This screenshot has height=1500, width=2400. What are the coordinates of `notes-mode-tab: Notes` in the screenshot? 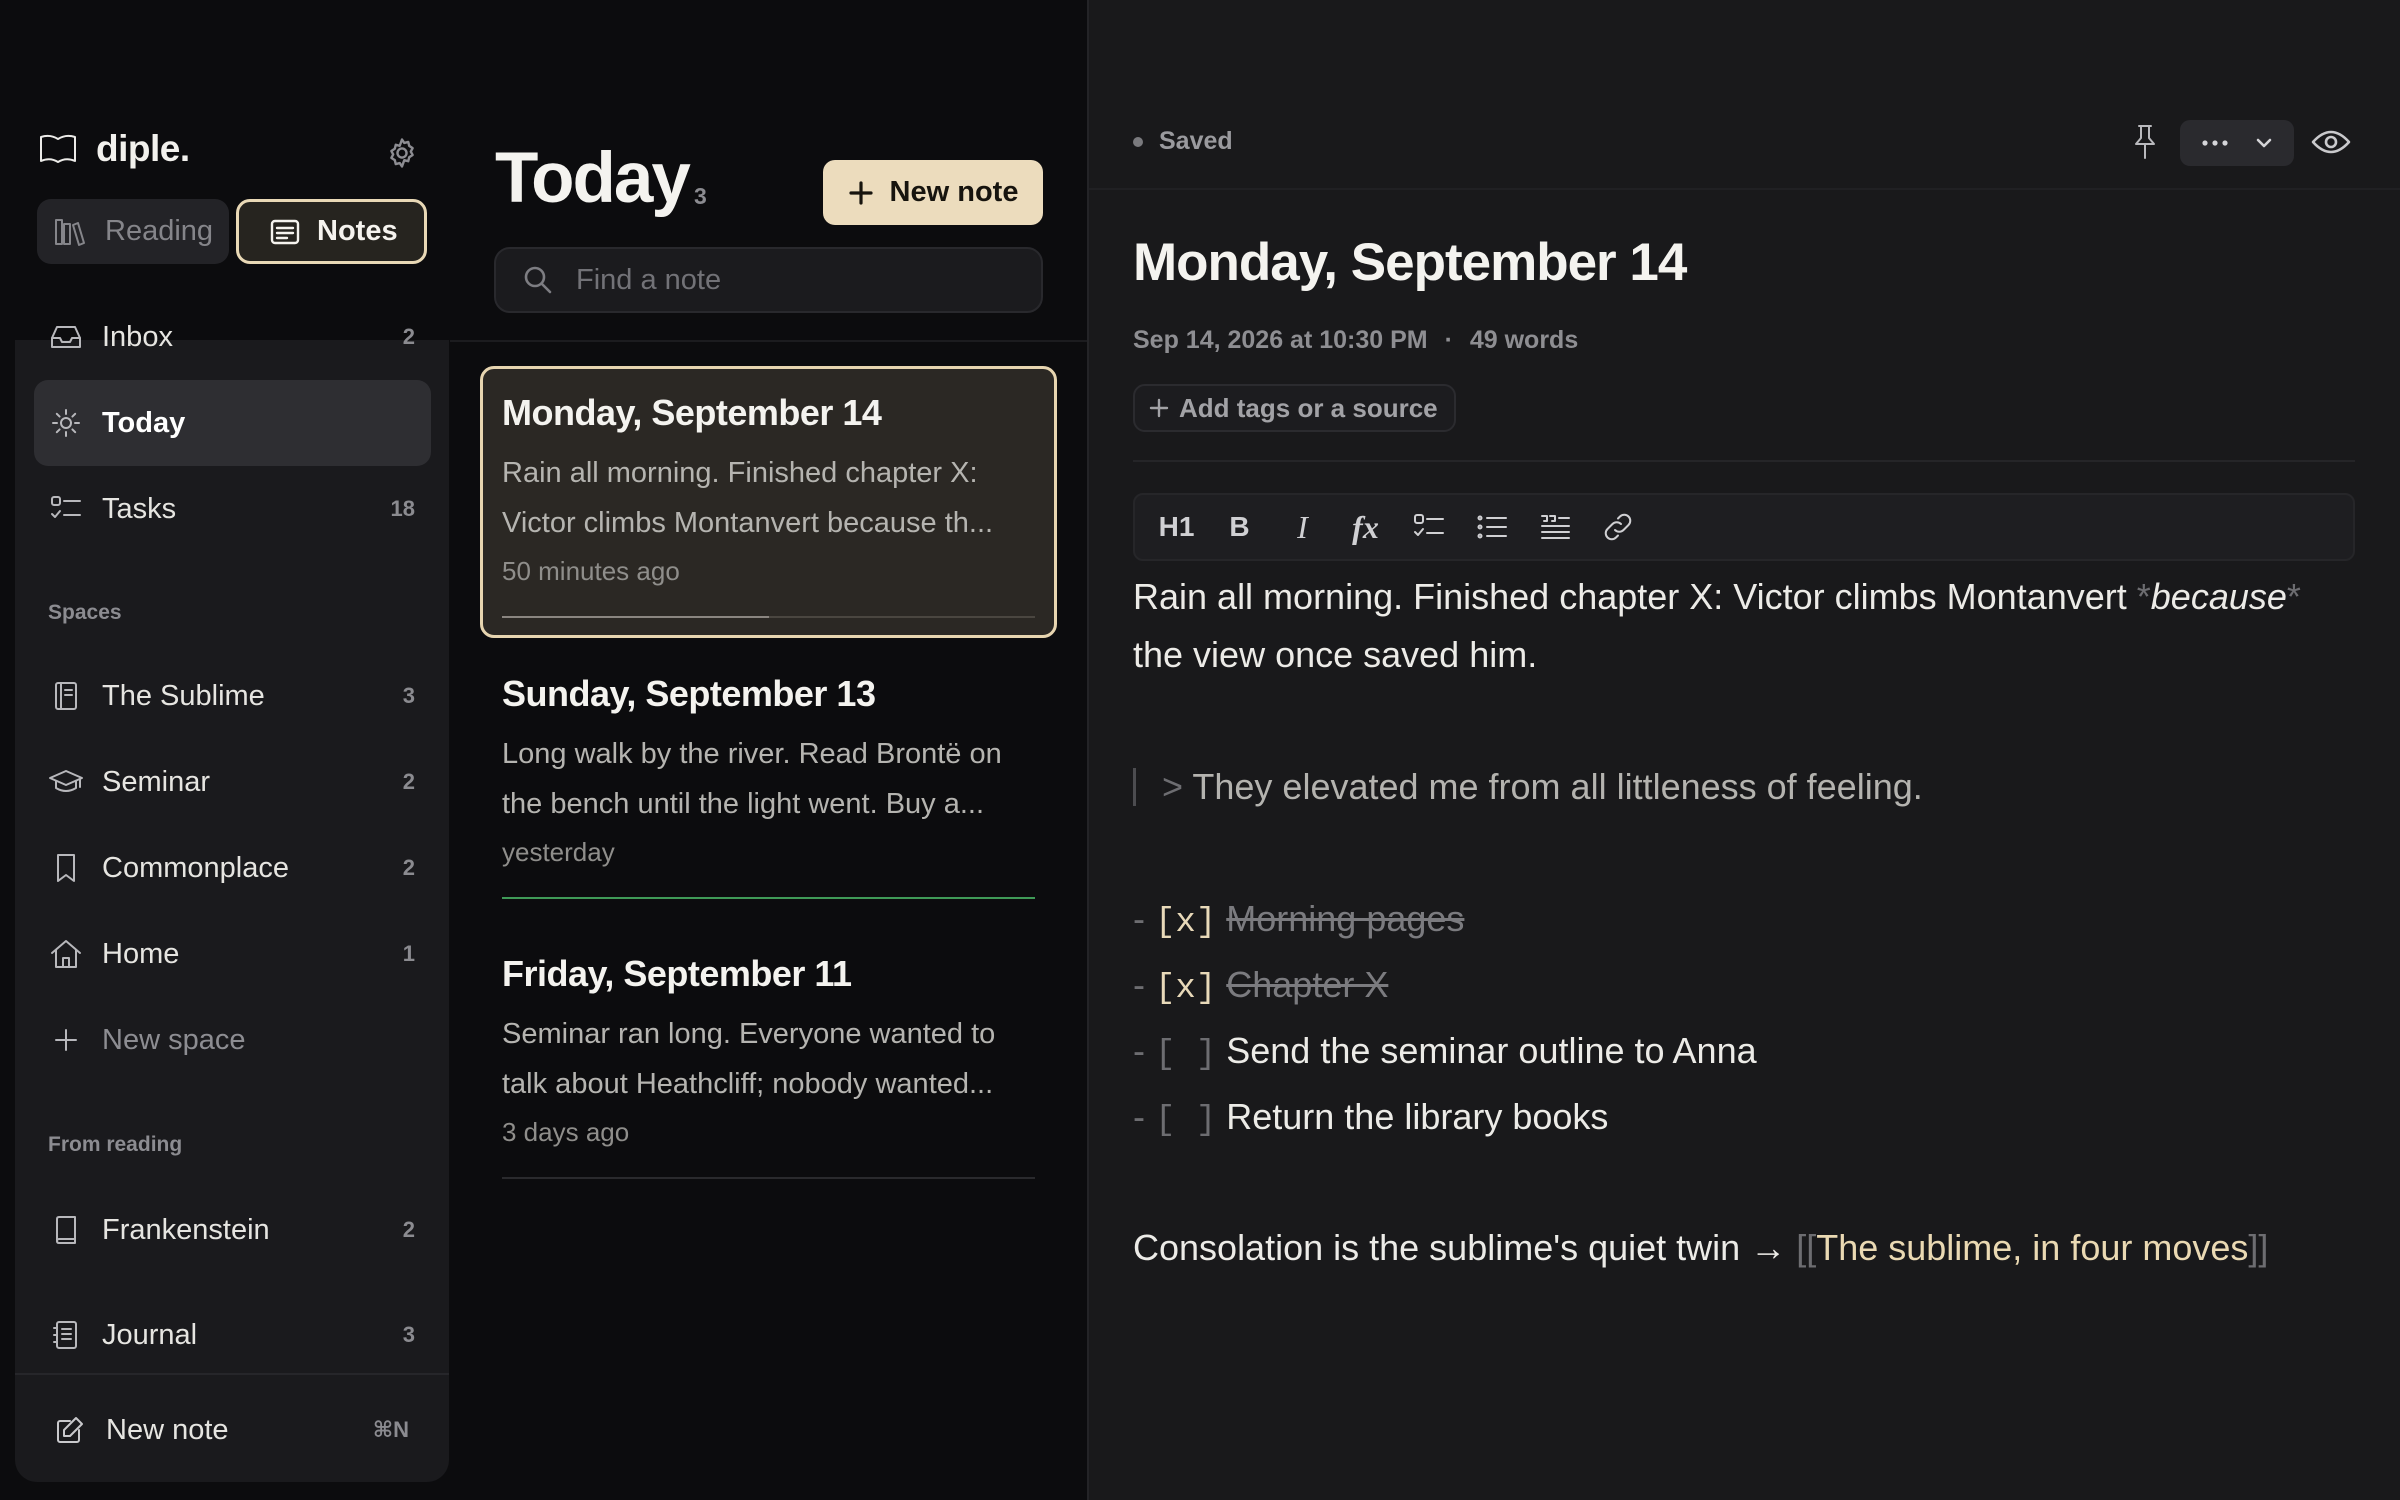 It's located at (331, 231).